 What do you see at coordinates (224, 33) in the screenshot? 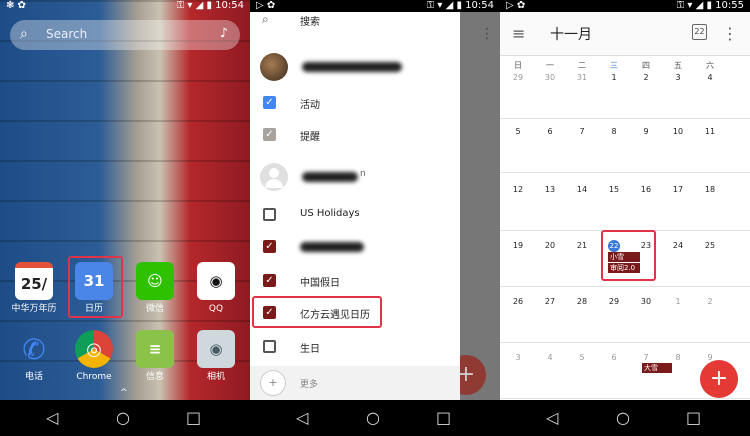
I see `microphone-icon: ♪` at bounding box center [224, 33].